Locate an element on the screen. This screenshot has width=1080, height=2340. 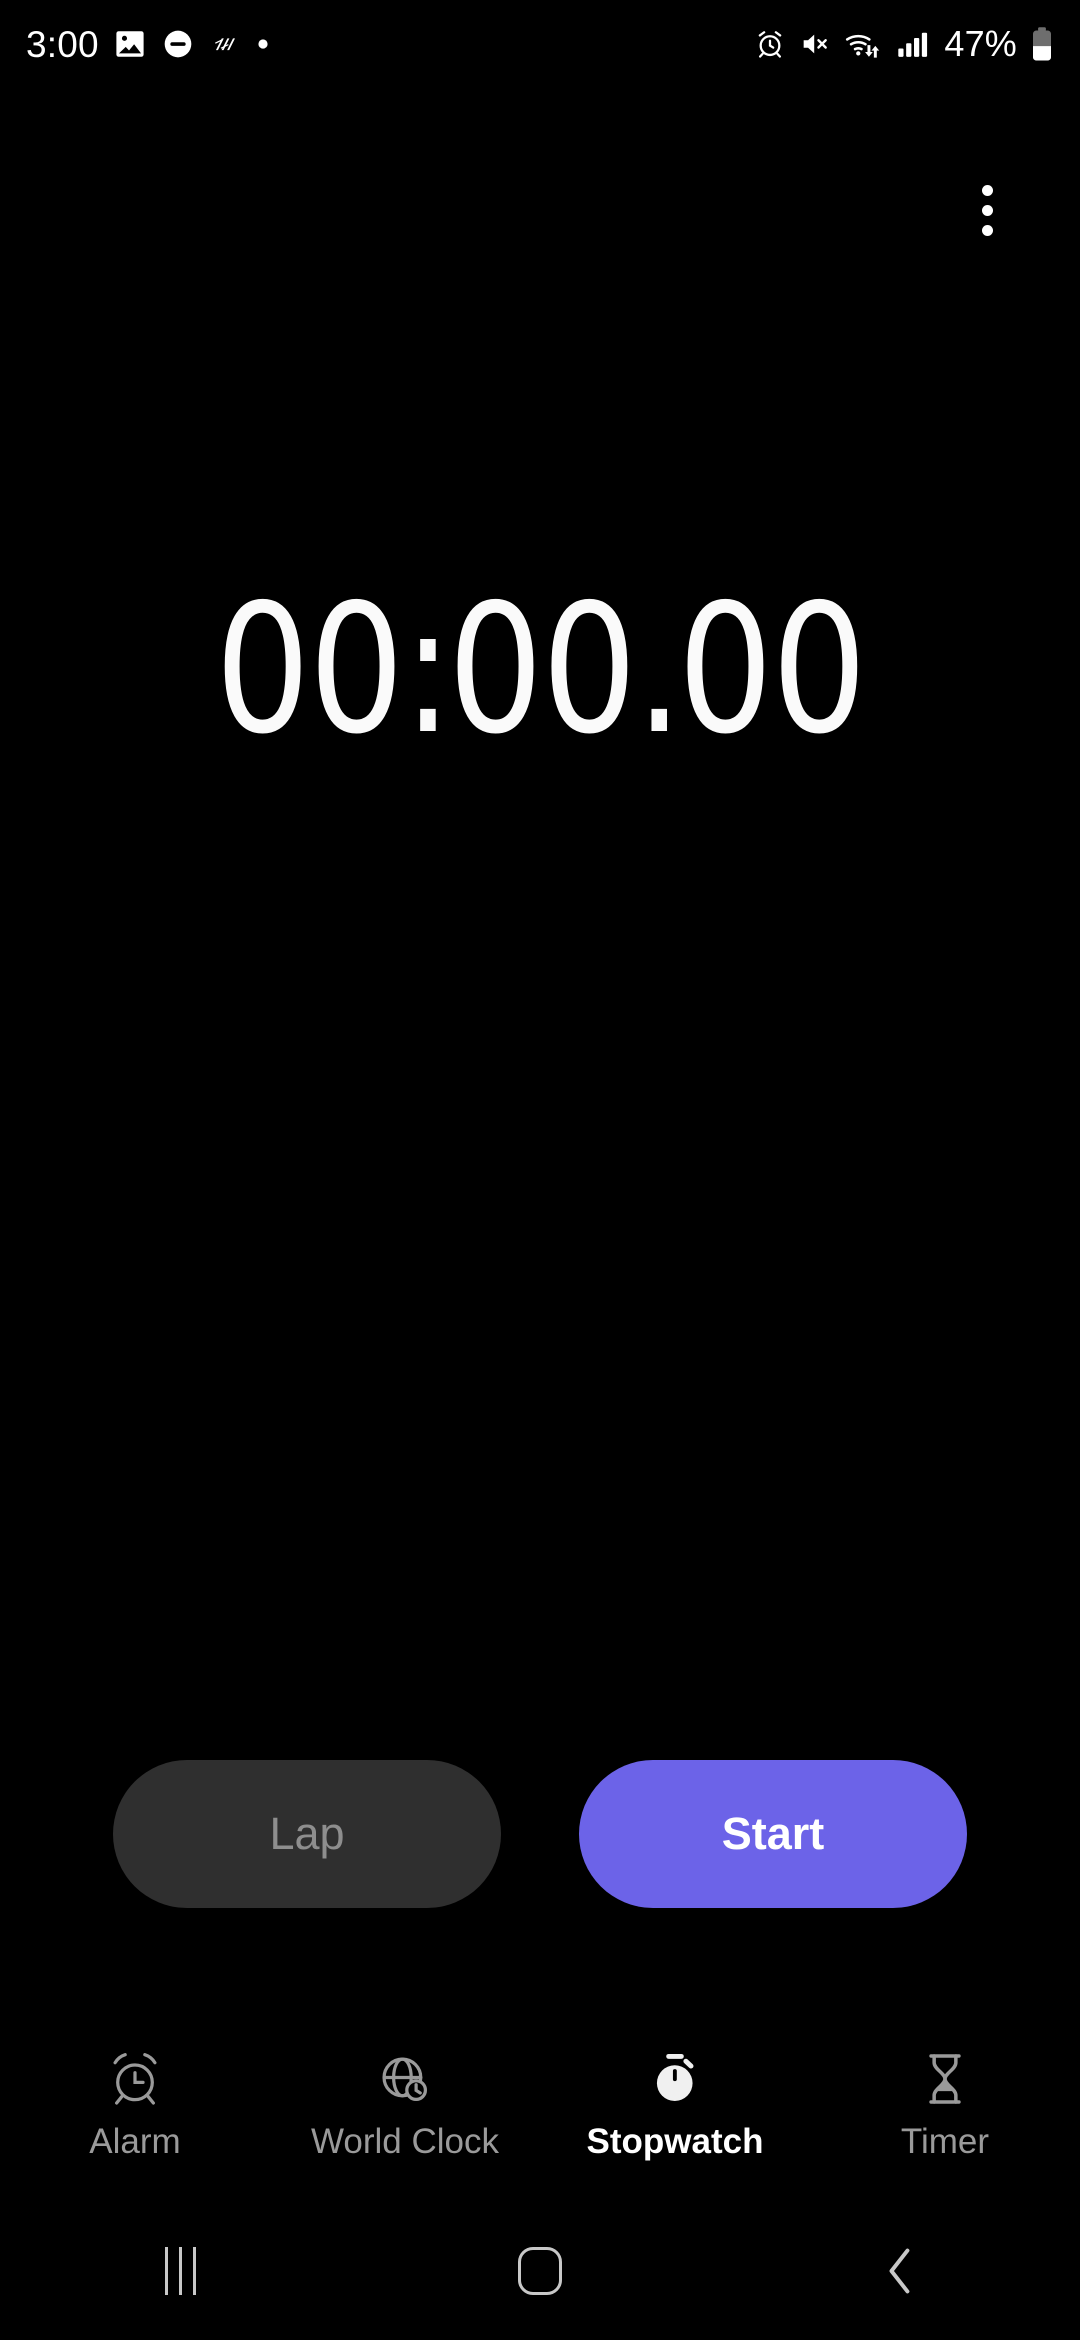
tab-stopwatch-label: Stopwatch is located at coordinates (675, 2141).